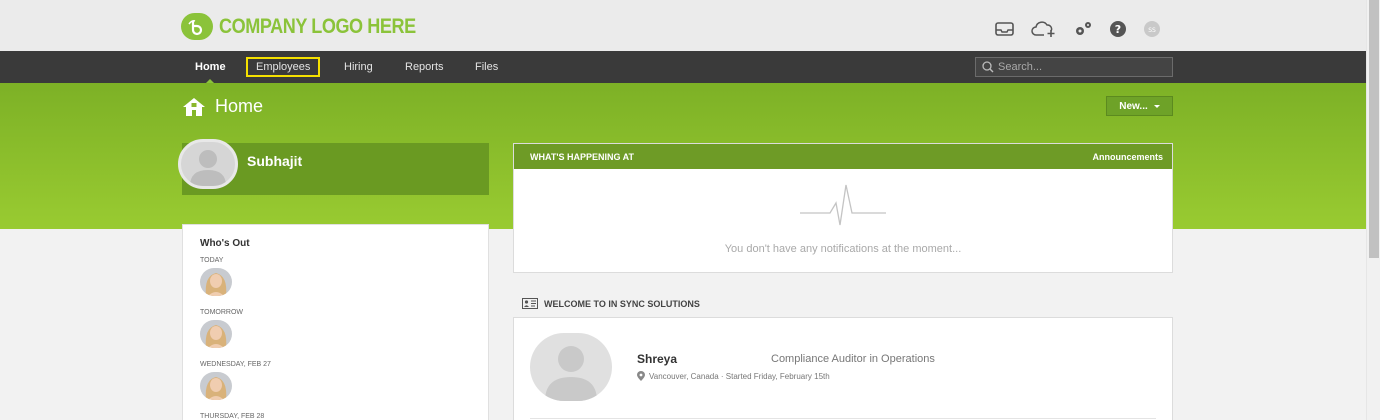 This screenshot has height=420, width=1380. I want to click on scrollbar, so click(1373, 210).